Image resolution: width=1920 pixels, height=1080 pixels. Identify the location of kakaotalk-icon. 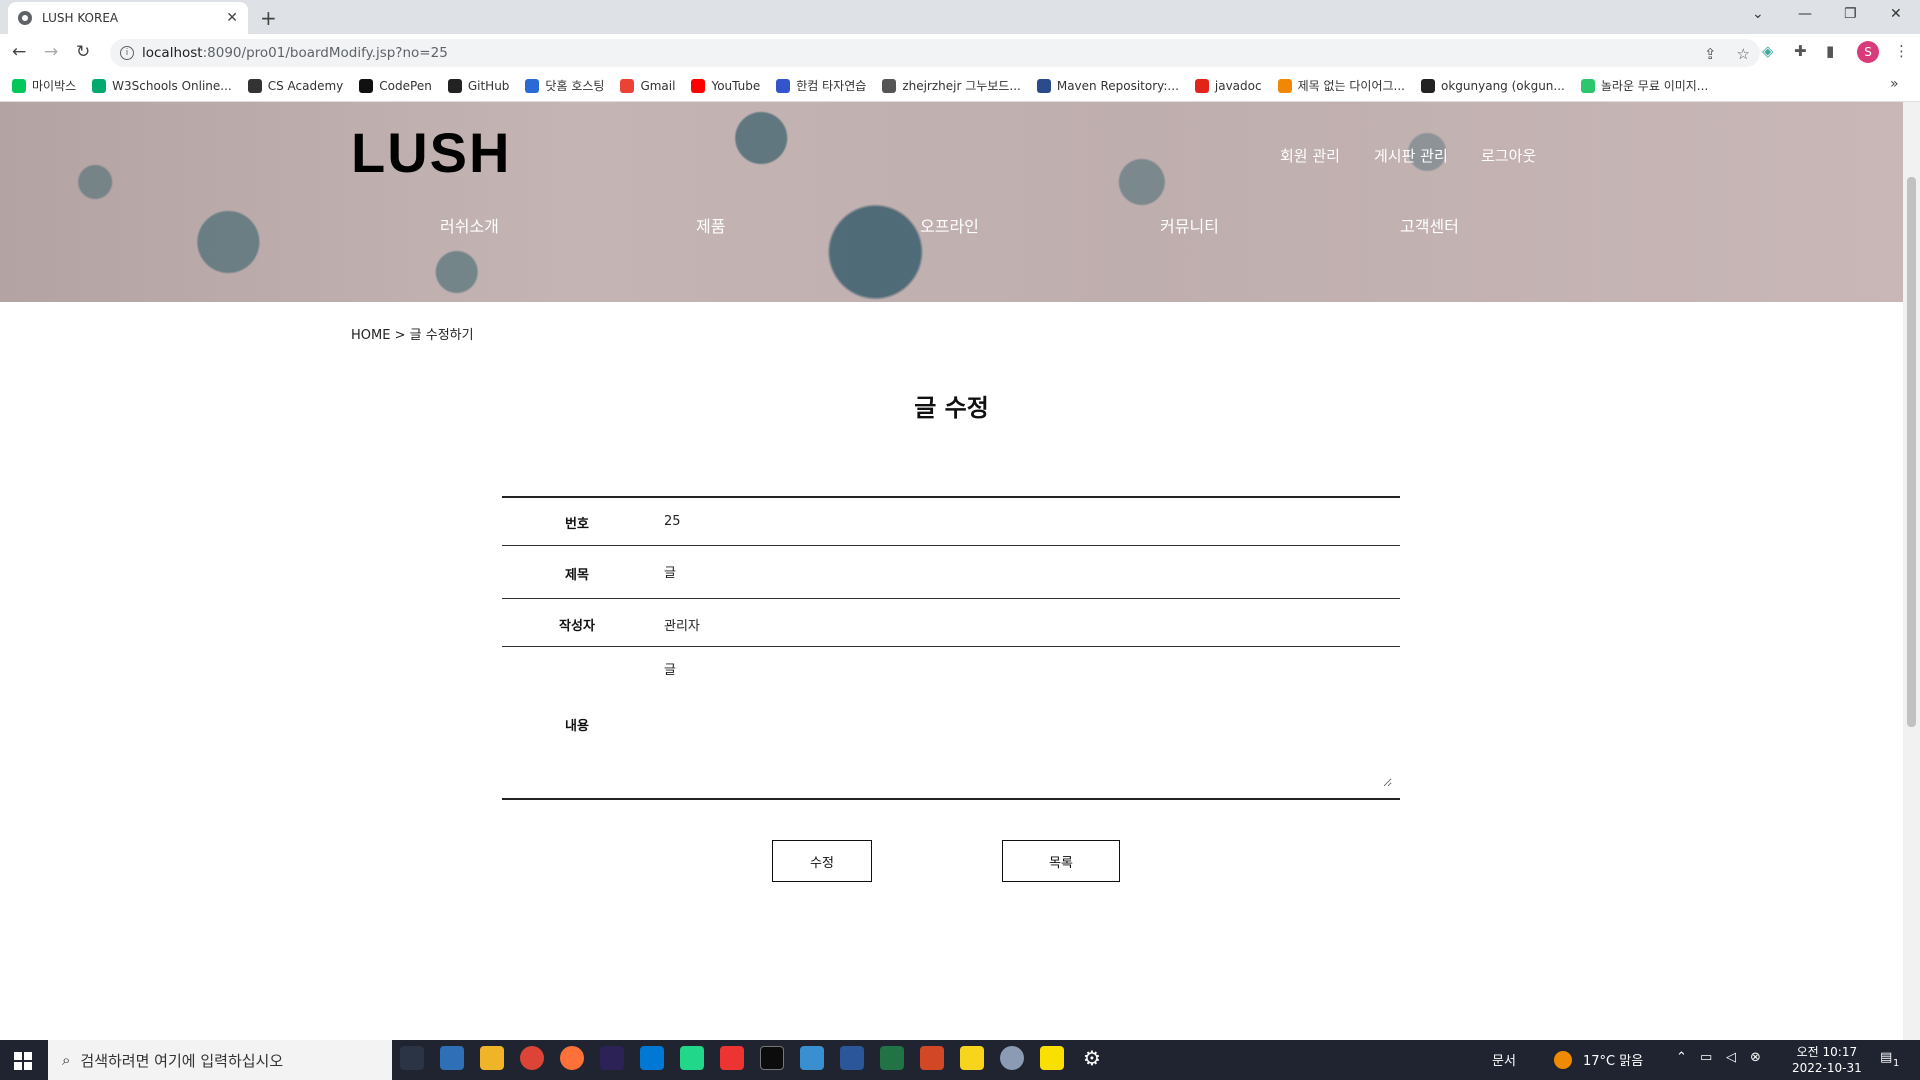
(1052, 1058).